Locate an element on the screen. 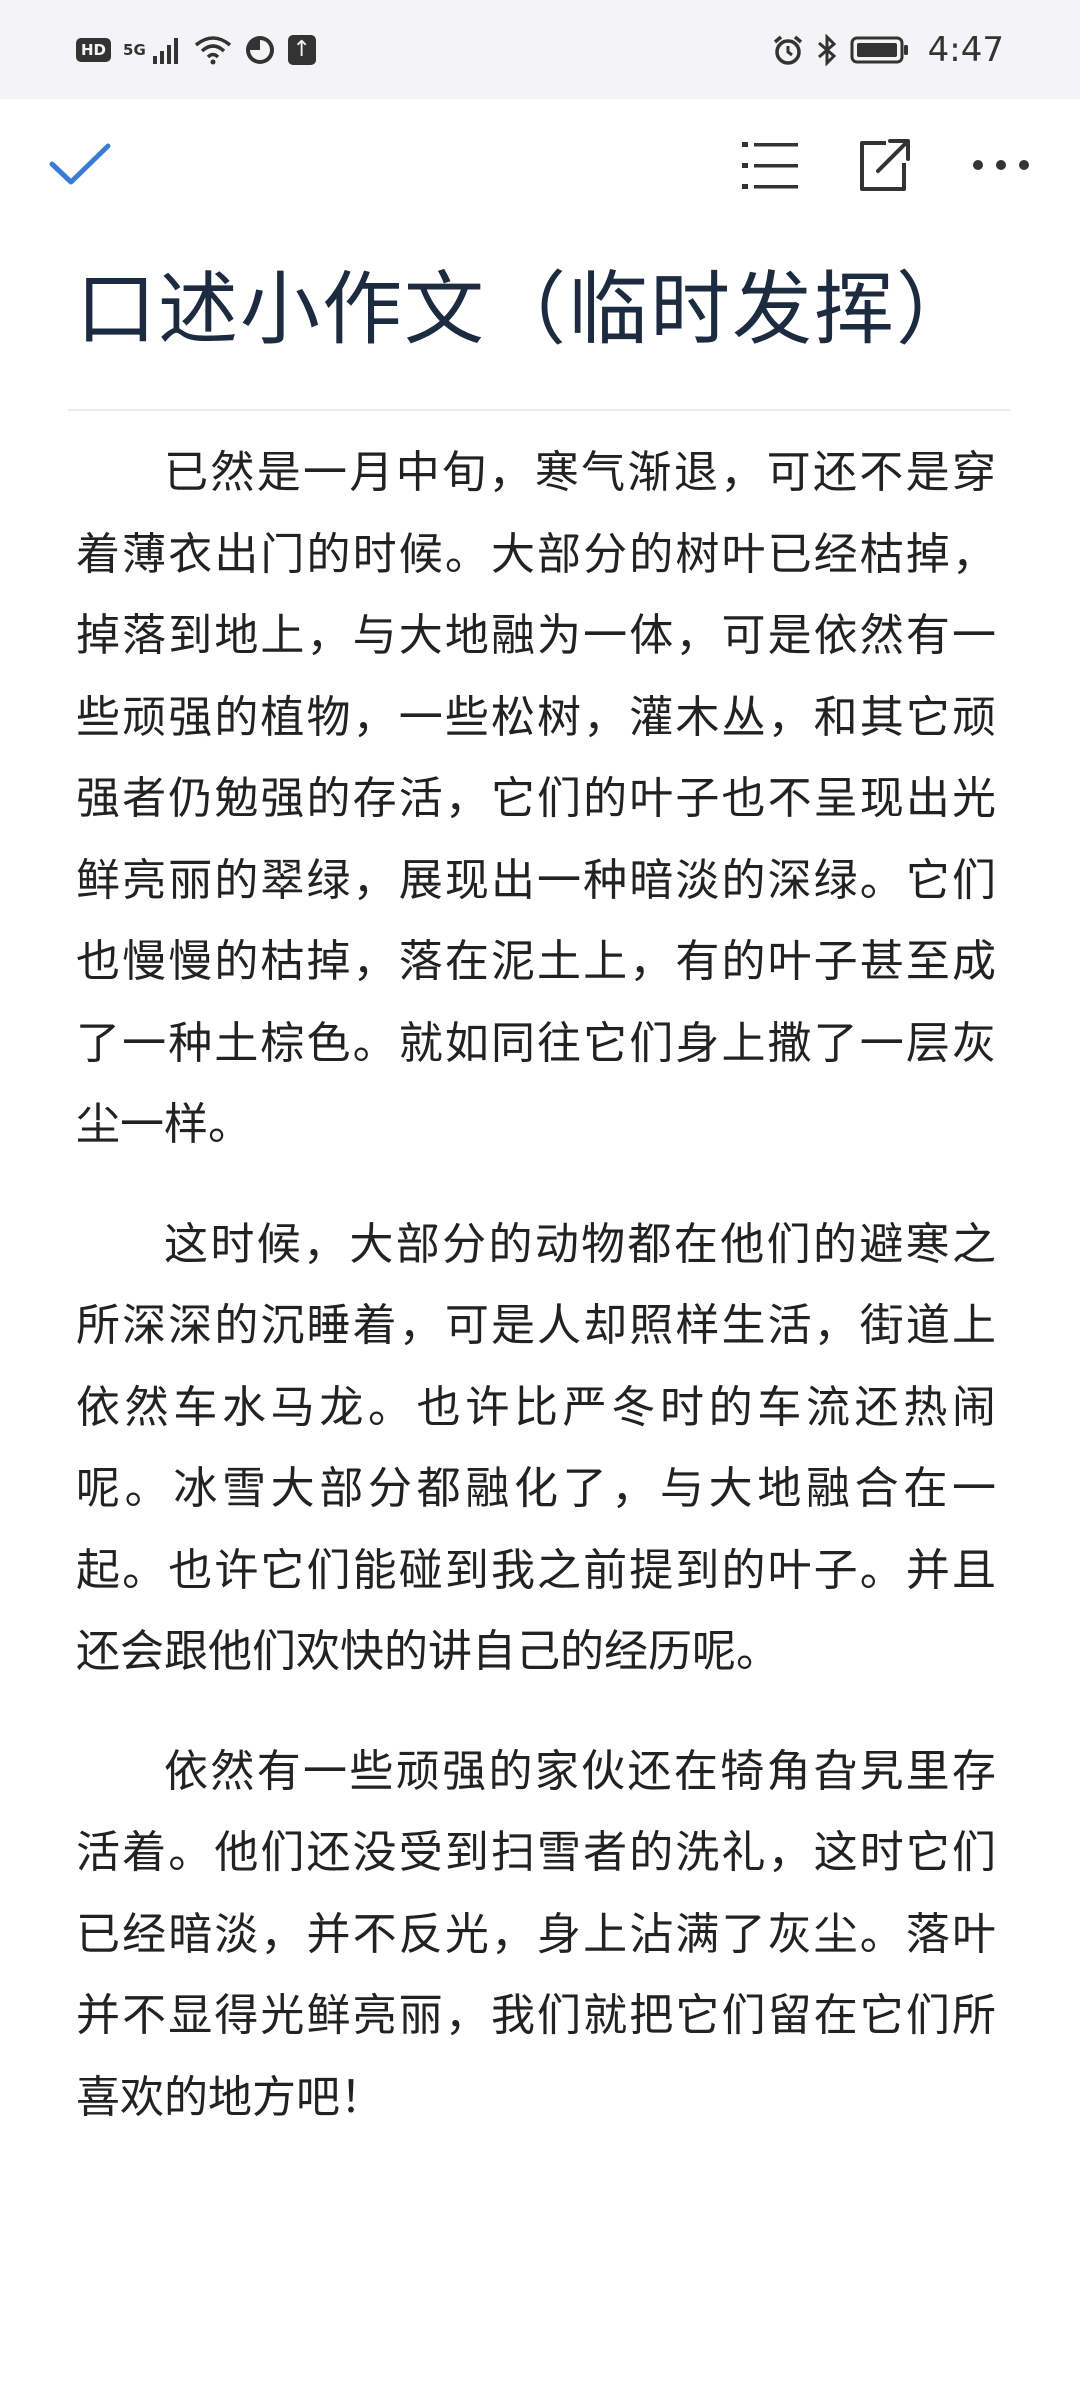 The height and width of the screenshot is (2388, 1080). status-left: HD 5G ↑ is located at coordinates (196, 50).